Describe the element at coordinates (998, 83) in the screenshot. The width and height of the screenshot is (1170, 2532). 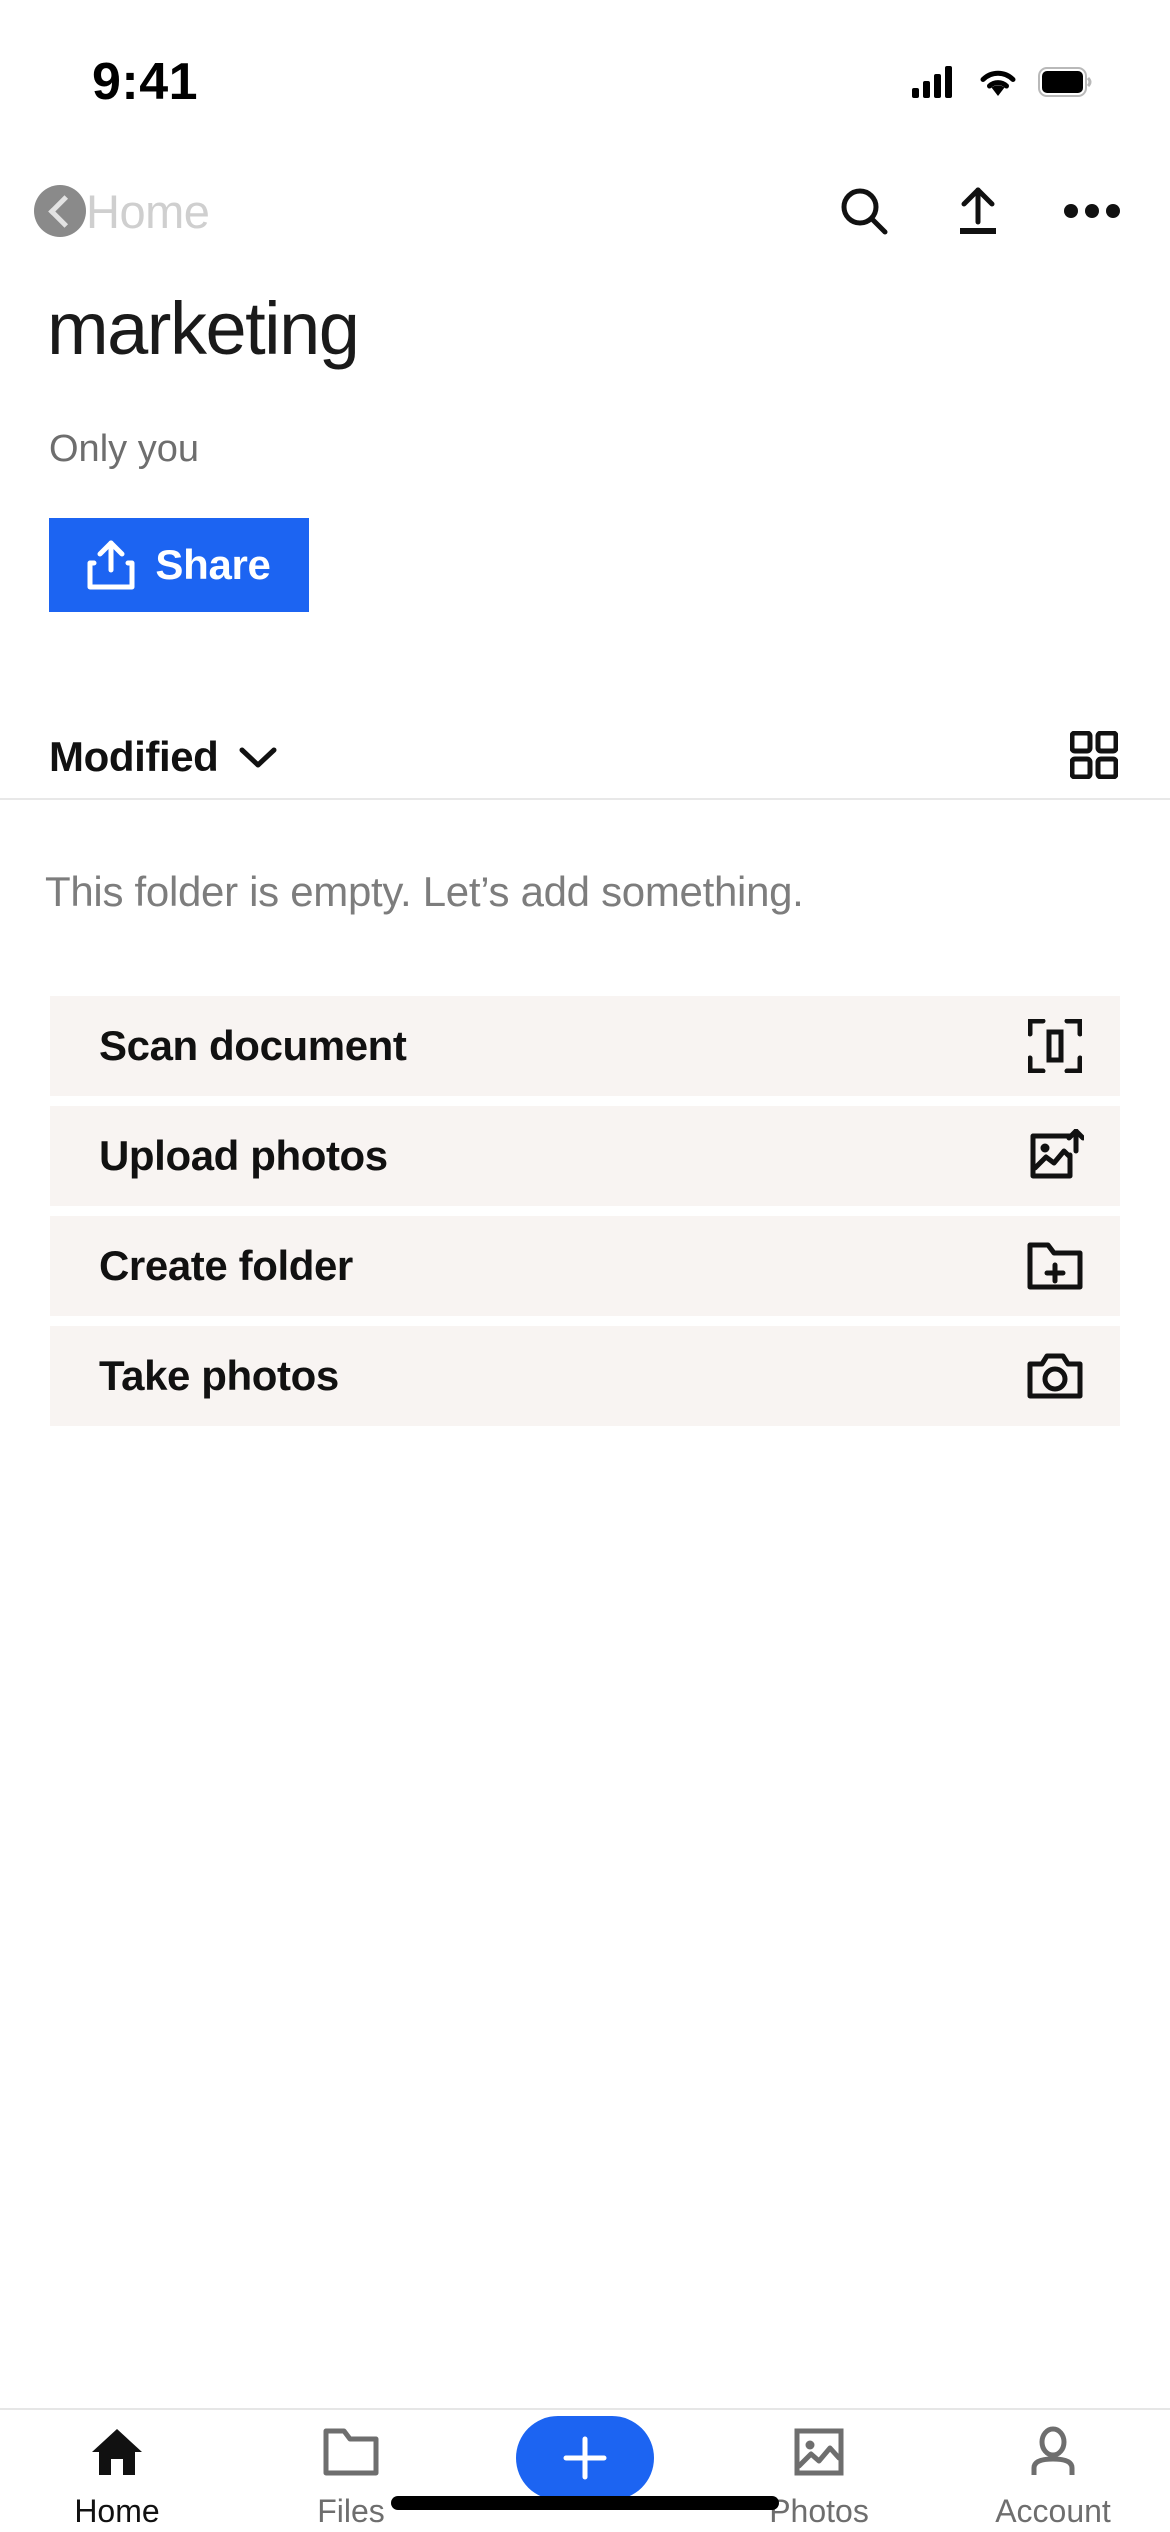
I see `wifi-icon` at that location.